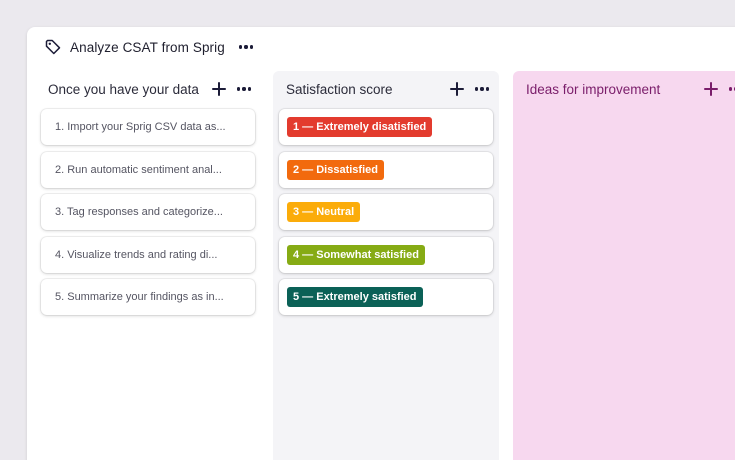  I want to click on column-title: Once you have your data, so click(123, 89).